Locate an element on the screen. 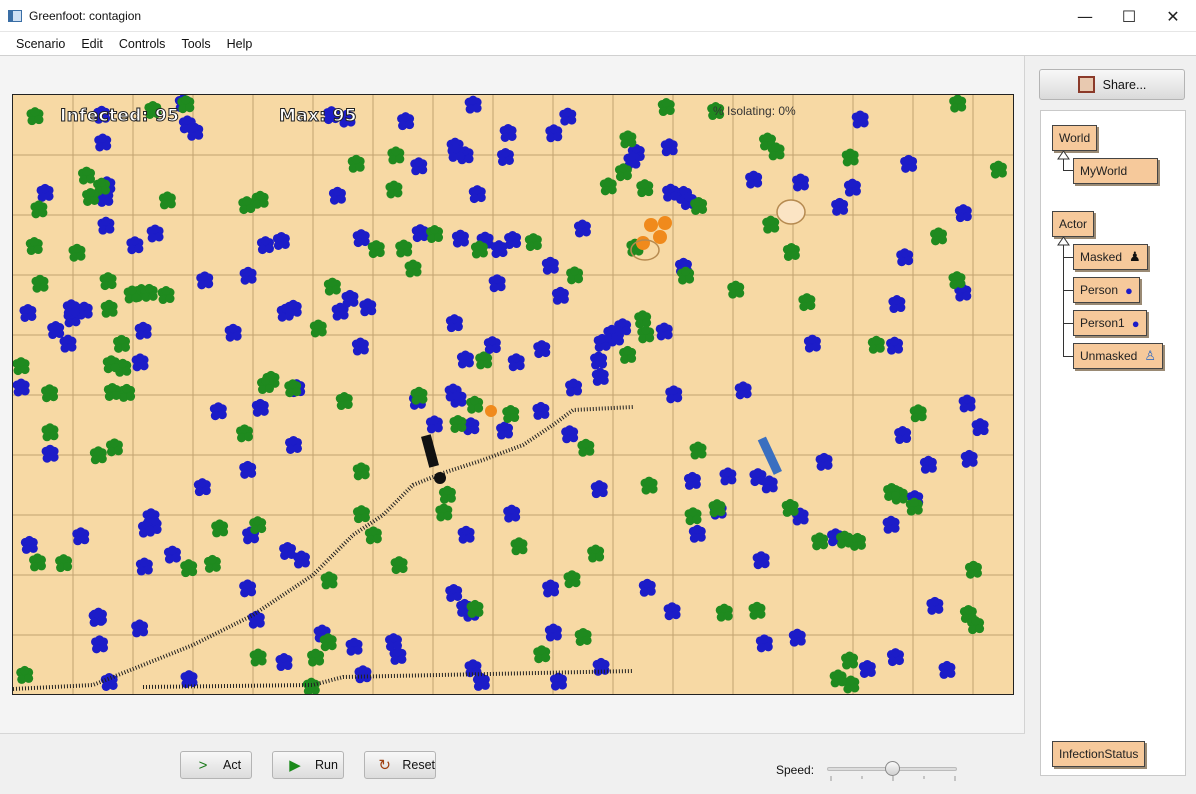 This screenshot has width=1196, height=794. speed-slider-ticks is located at coordinates (893, 778).